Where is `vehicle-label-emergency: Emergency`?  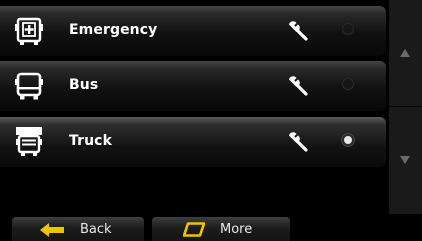
vehicle-label-emergency: Emergency is located at coordinates (113, 30).